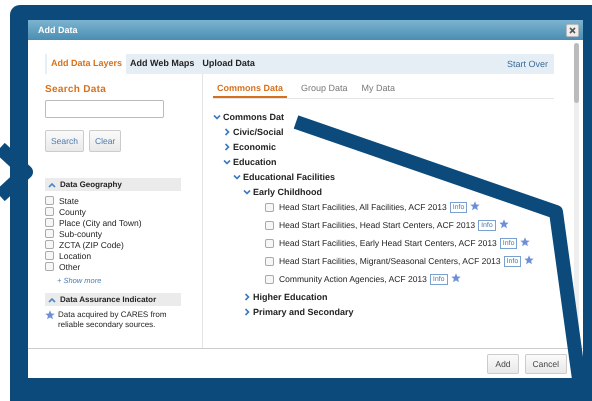  What do you see at coordinates (530, 64) in the screenshot?
I see `start-over-link: Start Over` at bounding box center [530, 64].